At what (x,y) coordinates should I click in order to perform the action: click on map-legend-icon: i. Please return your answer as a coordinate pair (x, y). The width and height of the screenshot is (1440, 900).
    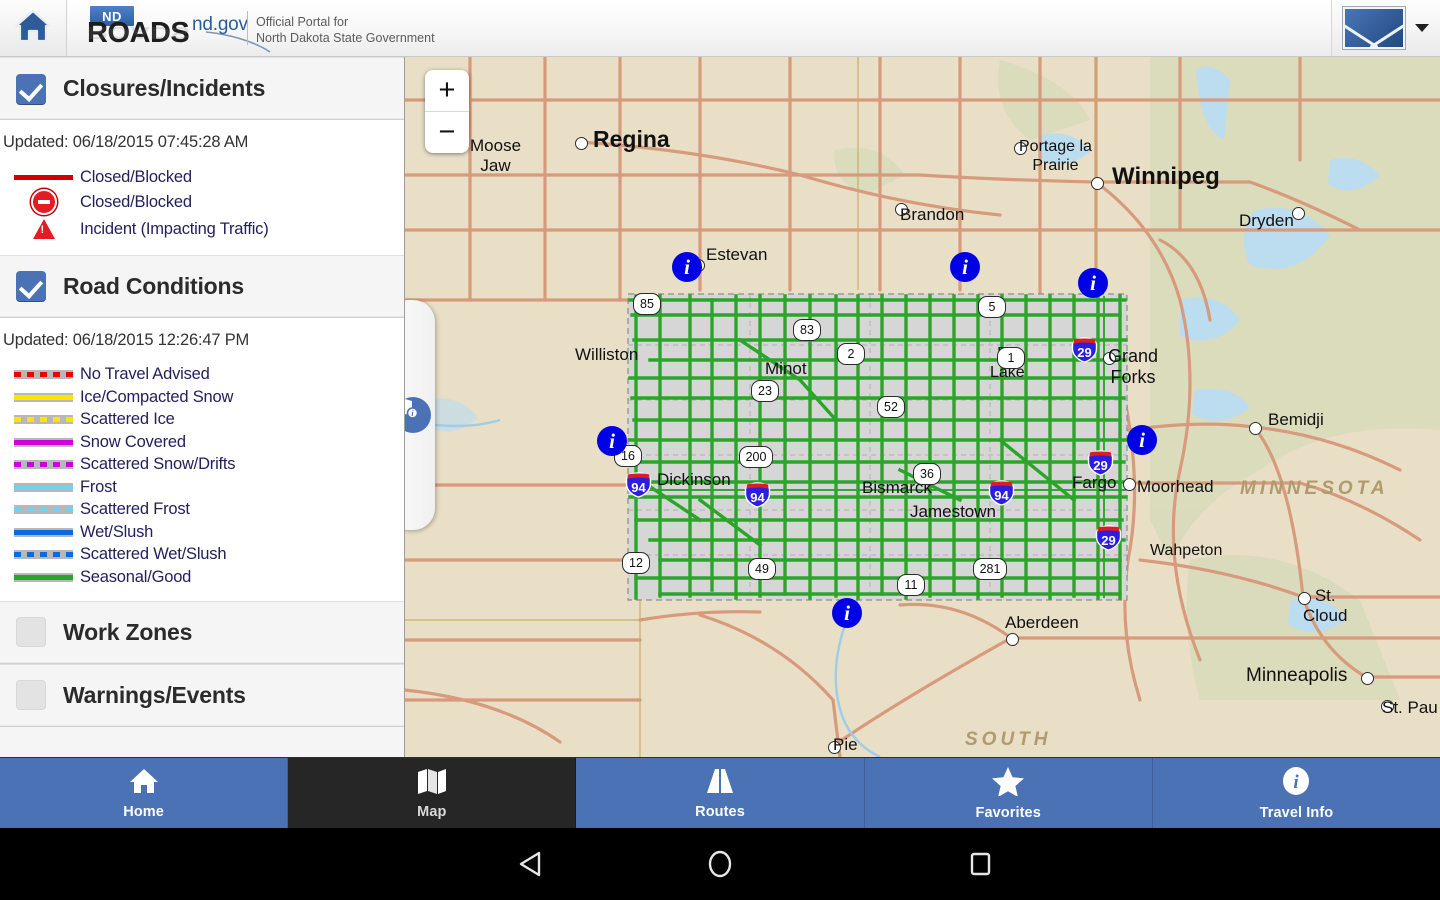
    Looking at the image, I should click on (418, 415).